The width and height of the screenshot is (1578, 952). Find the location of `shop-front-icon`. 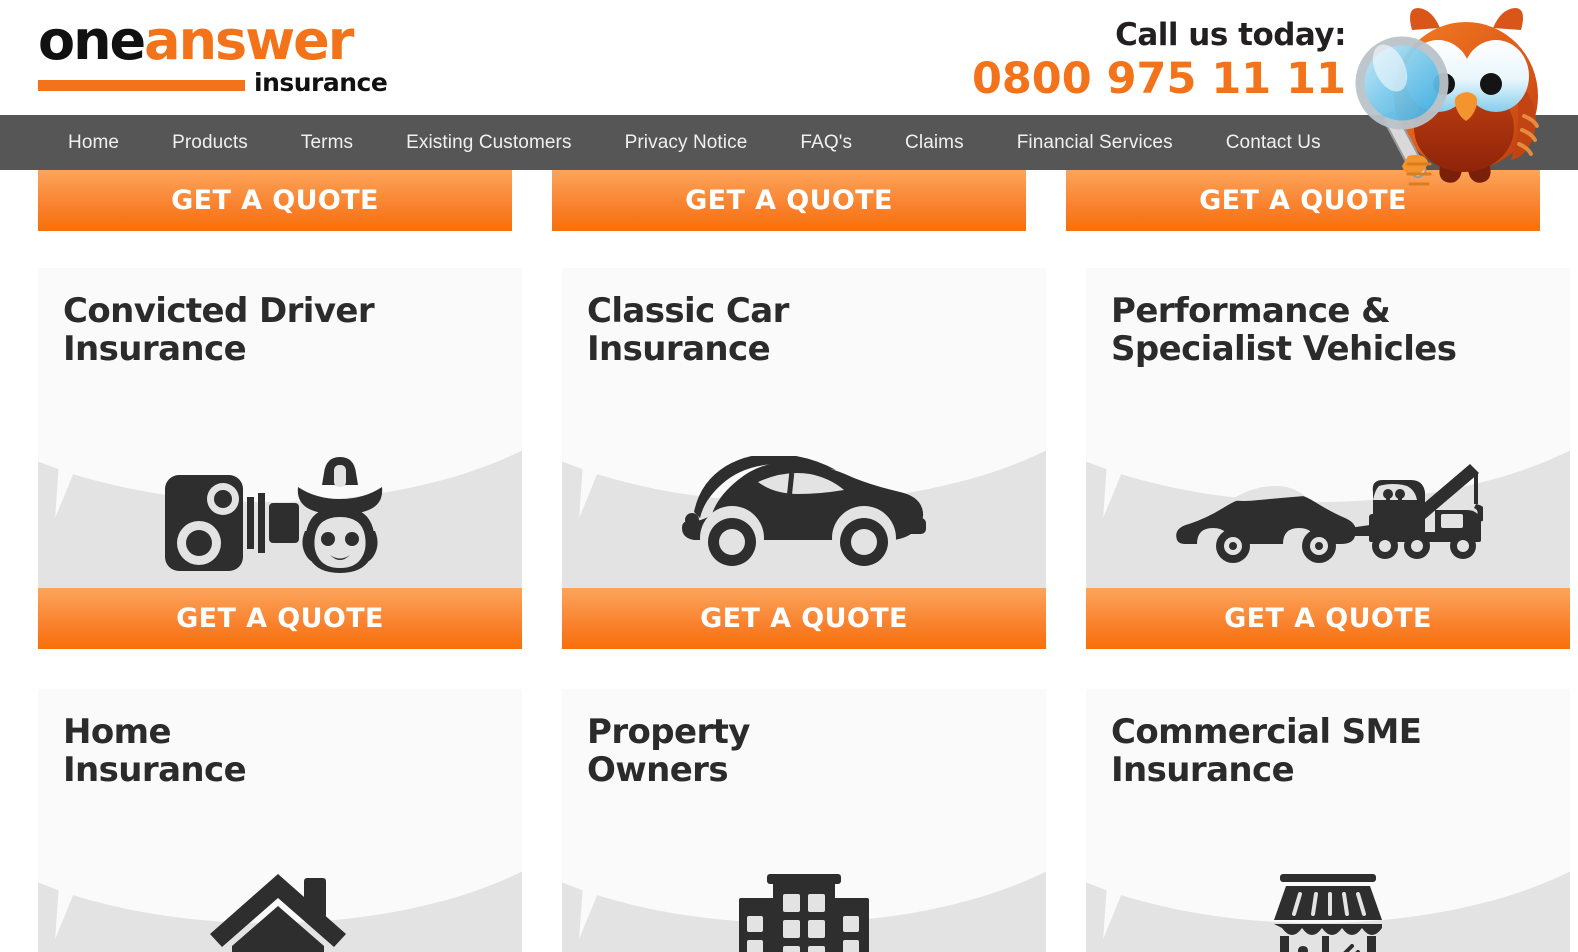

shop-front-icon is located at coordinates (1328, 907).